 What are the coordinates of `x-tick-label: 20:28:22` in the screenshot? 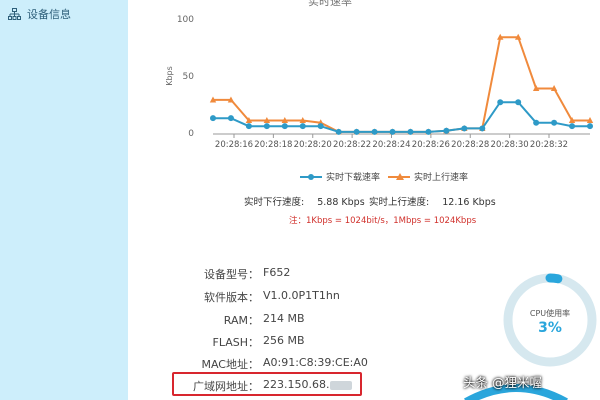 It's located at (352, 145).